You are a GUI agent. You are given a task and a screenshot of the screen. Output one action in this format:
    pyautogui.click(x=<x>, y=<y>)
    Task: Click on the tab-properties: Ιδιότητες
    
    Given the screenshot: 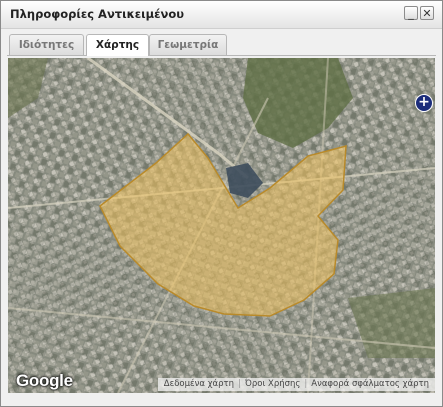 What is the action you would take?
    pyautogui.click(x=46, y=44)
    